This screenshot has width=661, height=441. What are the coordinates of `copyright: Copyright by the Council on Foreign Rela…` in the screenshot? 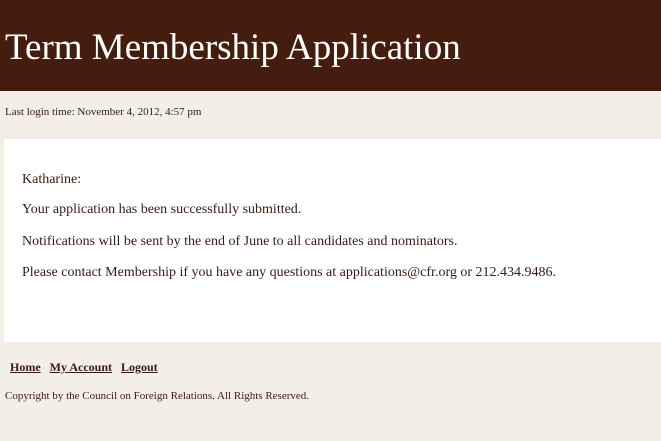 It's located at (157, 396).